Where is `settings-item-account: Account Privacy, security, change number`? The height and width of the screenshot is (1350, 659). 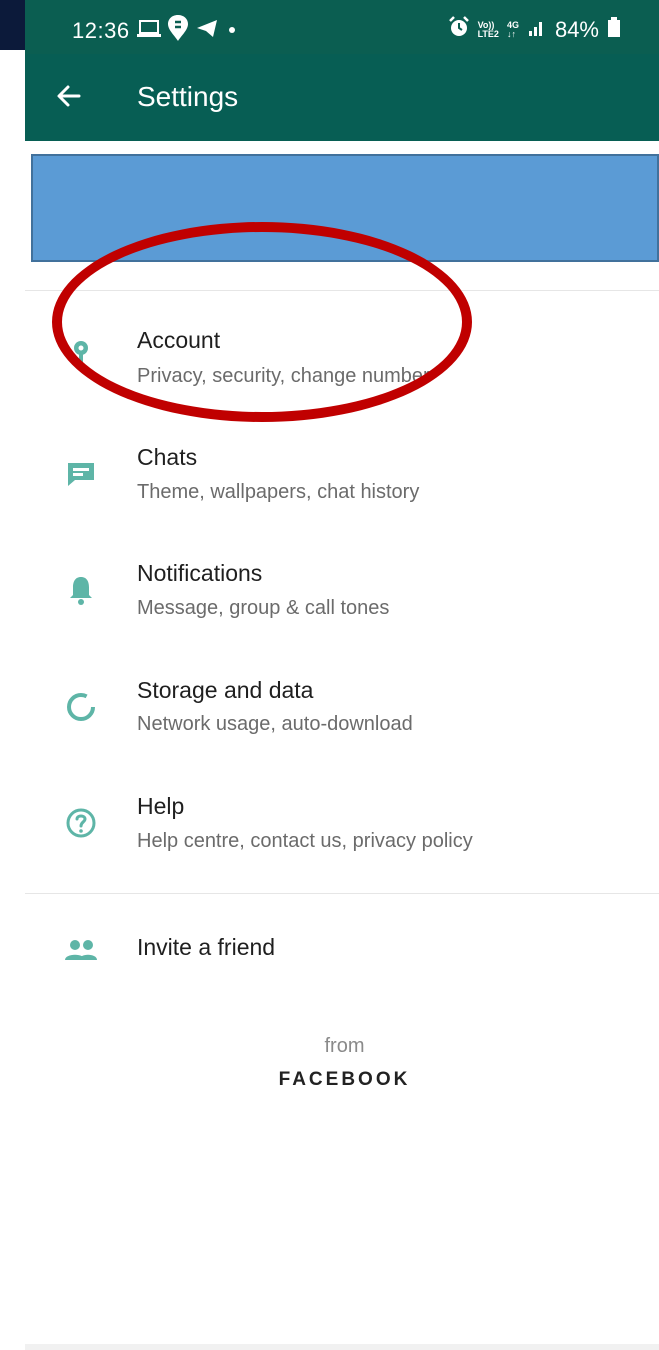 settings-item-account: Account Privacy, security, change number is located at coordinates (342, 355).